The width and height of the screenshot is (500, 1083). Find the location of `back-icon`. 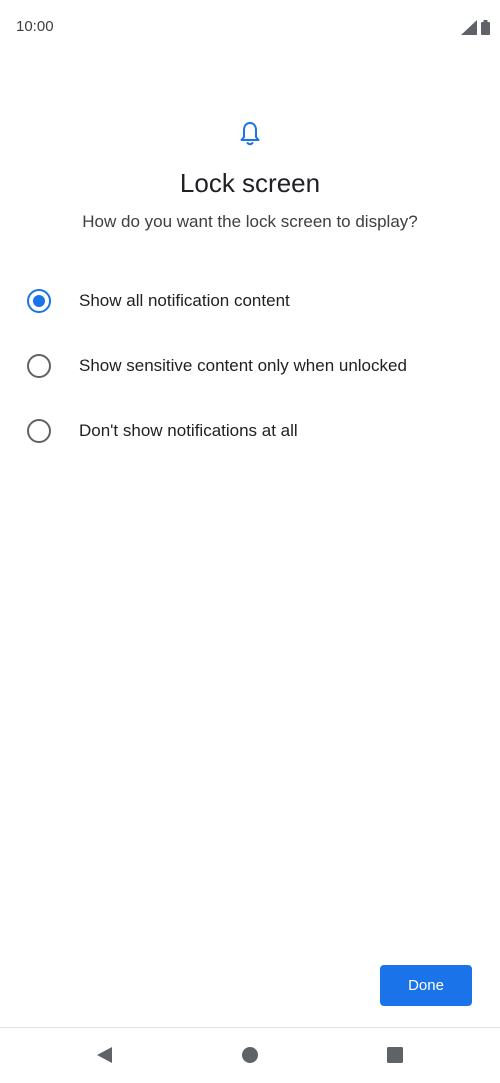

back-icon is located at coordinates (105, 1055).